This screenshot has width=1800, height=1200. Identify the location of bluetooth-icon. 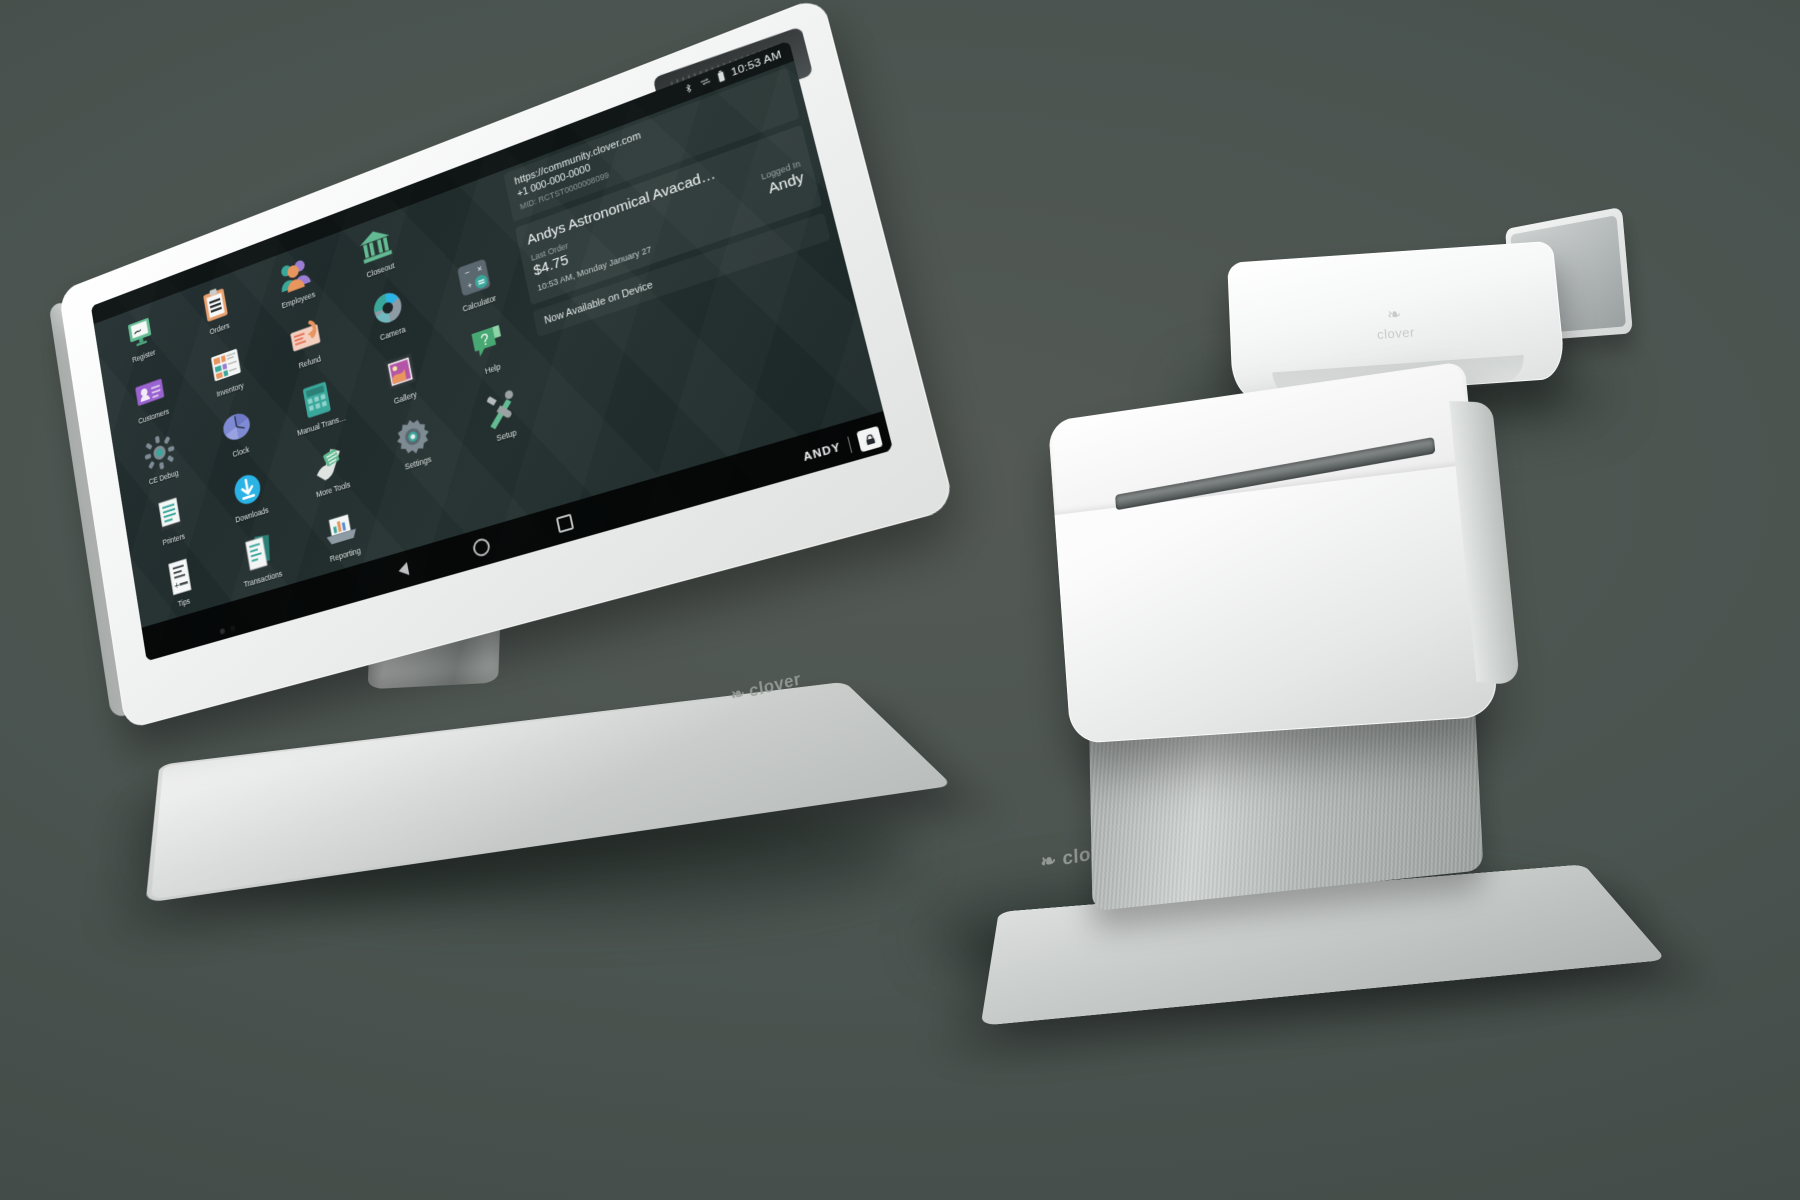
(688, 89).